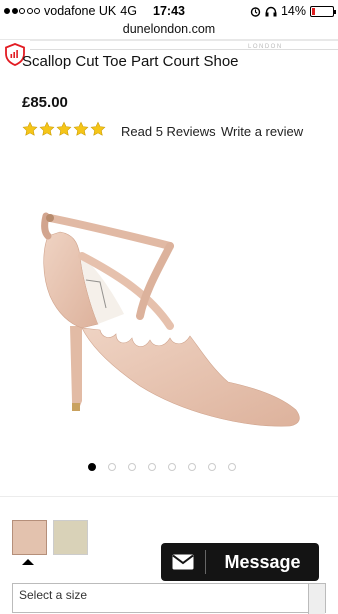 The width and height of the screenshot is (338, 614). What do you see at coordinates (262, 131) in the screenshot?
I see `write-review-link: Write a review` at bounding box center [262, 131].